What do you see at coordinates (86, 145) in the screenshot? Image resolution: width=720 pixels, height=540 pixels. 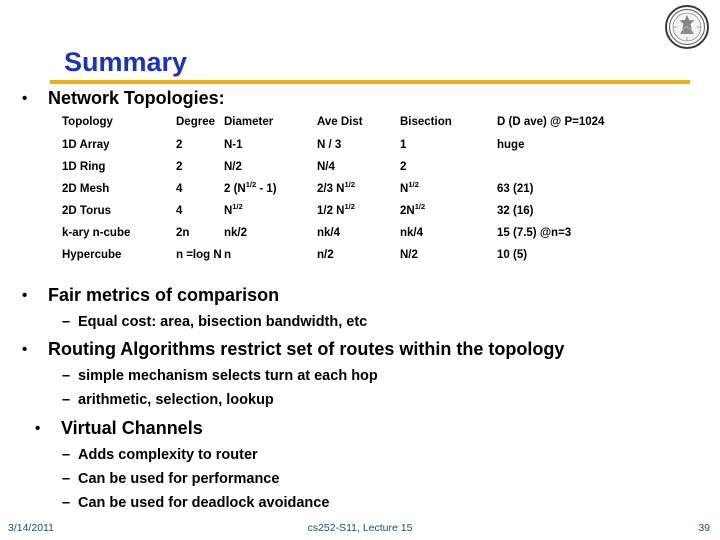 I see `cell-topology: 1D Array` at bounding box center [86, 145].